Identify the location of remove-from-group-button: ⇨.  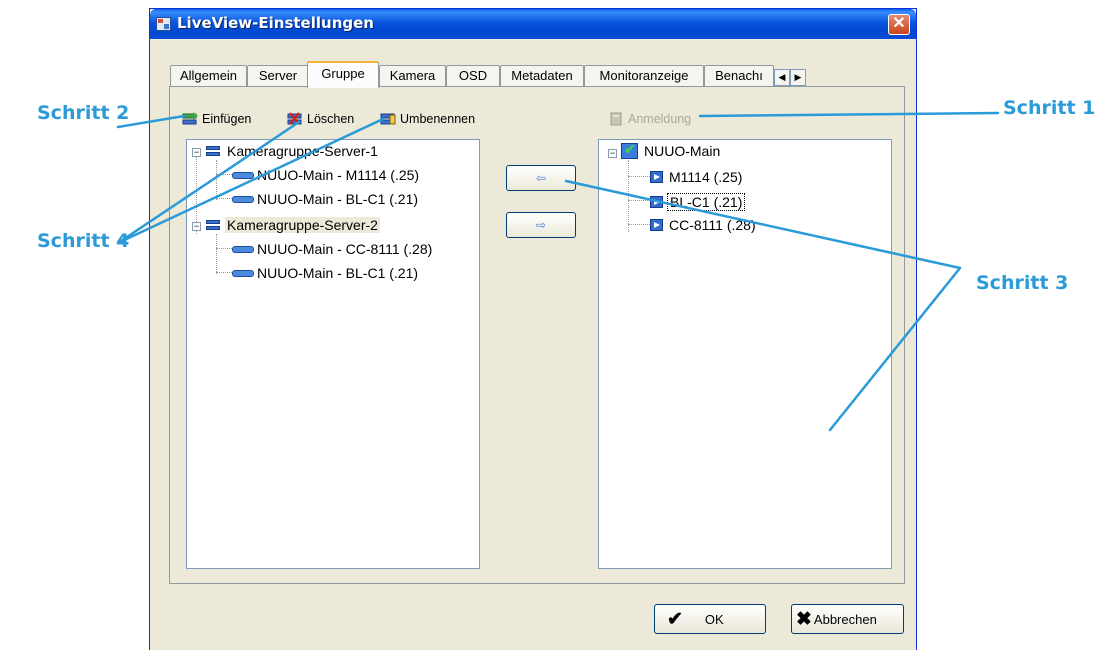
(541, 225).